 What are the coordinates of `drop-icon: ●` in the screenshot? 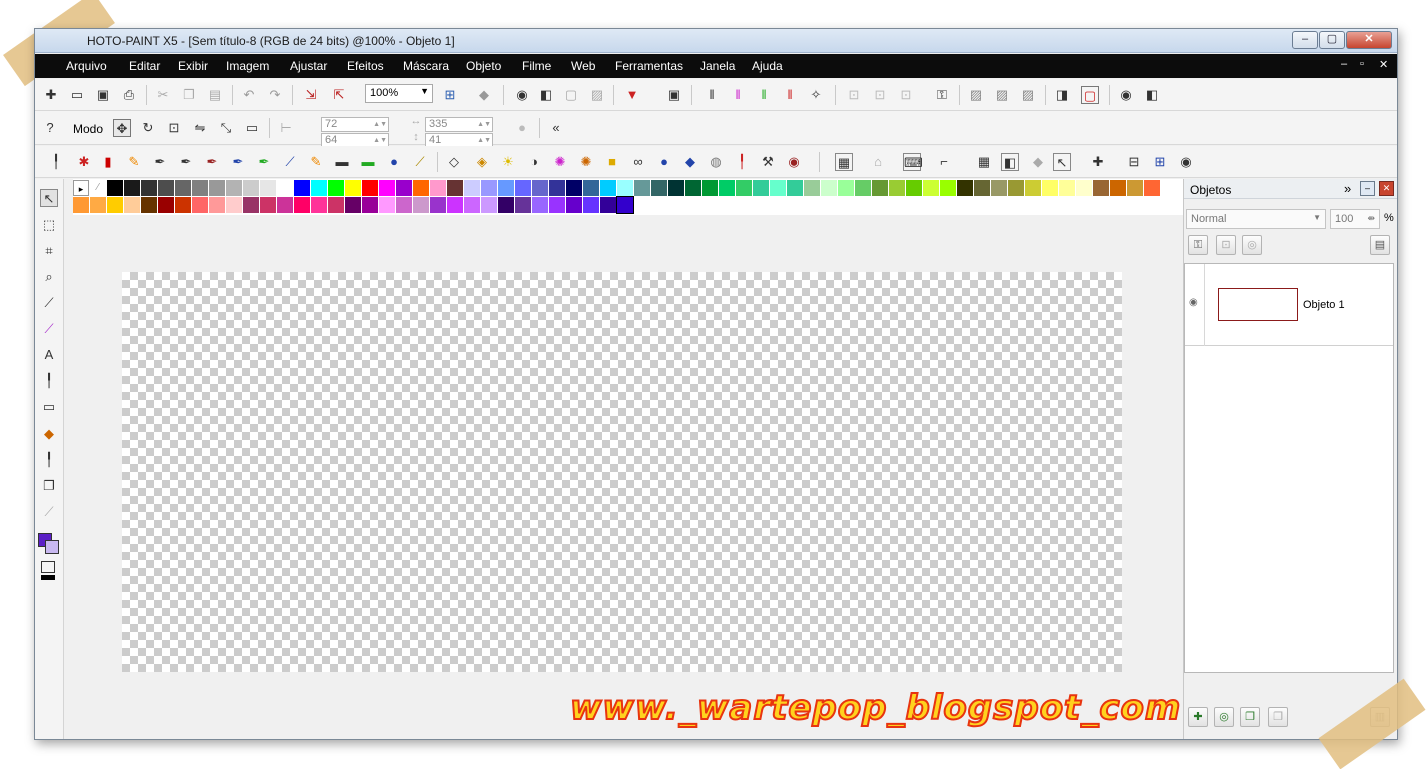 It's located at (394, 162).